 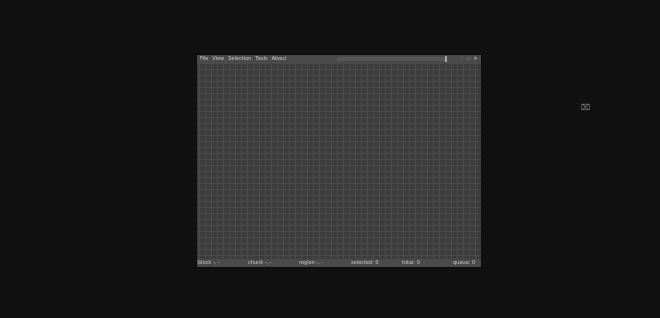 What do you see at coordinates (446, 59) in the screenshot?
I see `zoom-slider-handle` at bounding box center [446, 59].